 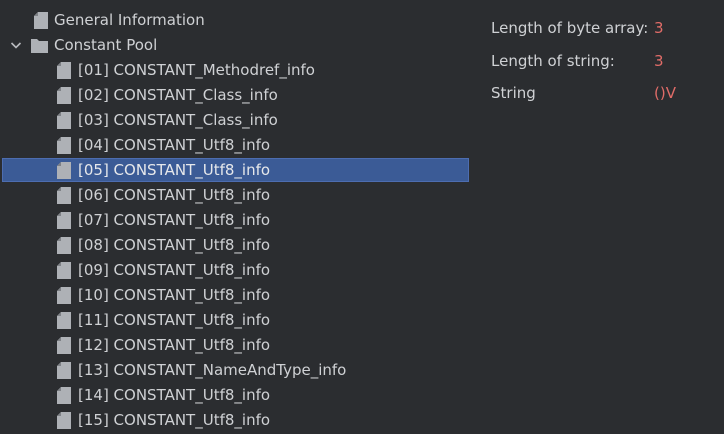 What do you see at coordinates (196, 70) in the screenshot?
I see `tree-item-label: [01] CONSTANT_Methodref_info` at bounding box center [196, 70].